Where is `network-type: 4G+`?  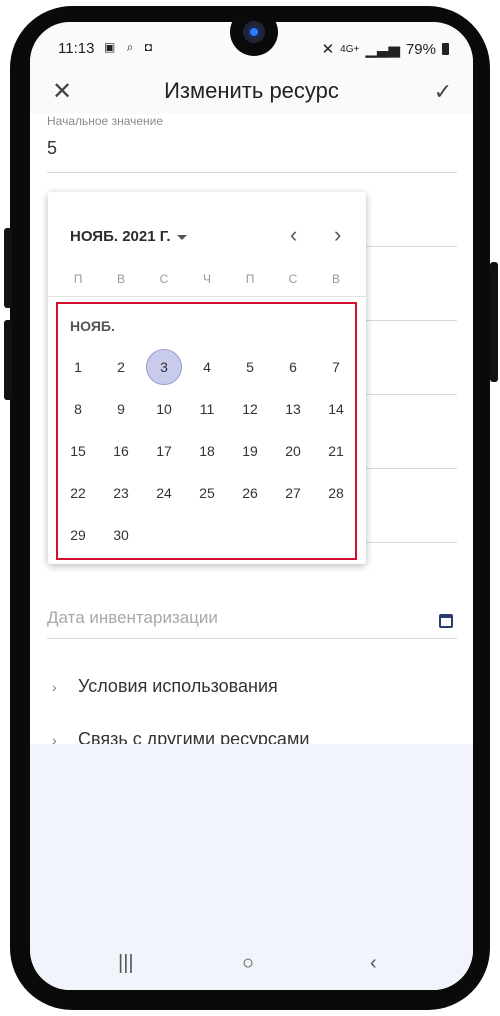 network-type: 4G+ is located at coordinates (350, 49).